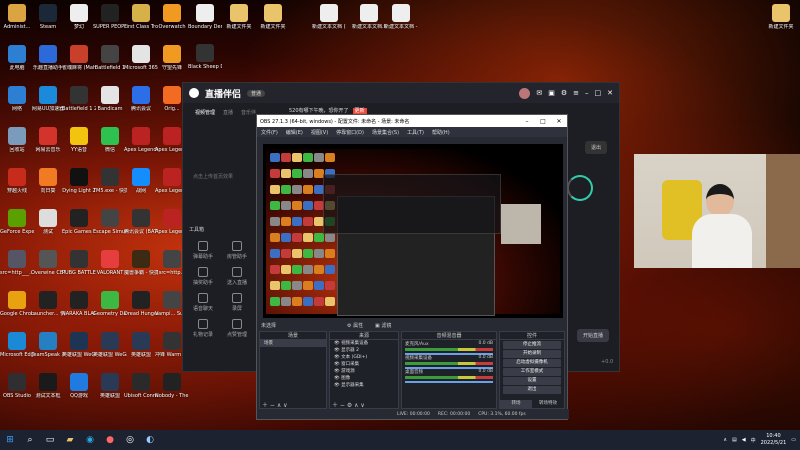 Image resolution: width=800 pixels, height=450 pixels. What do you see at coordinates (593, 335) in the screenshot?
I see `start-live-button: 开始直播` at bounding box center [593, 335].